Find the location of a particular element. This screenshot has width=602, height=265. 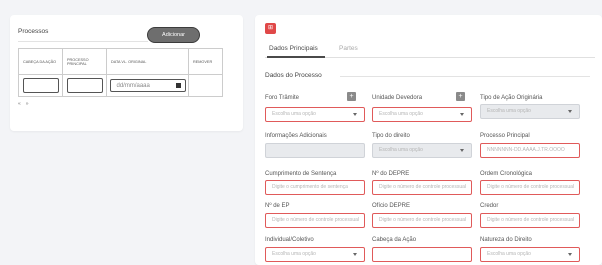

date-placeholder: dd/mm/aaaa is located at coordinates (133, 86).